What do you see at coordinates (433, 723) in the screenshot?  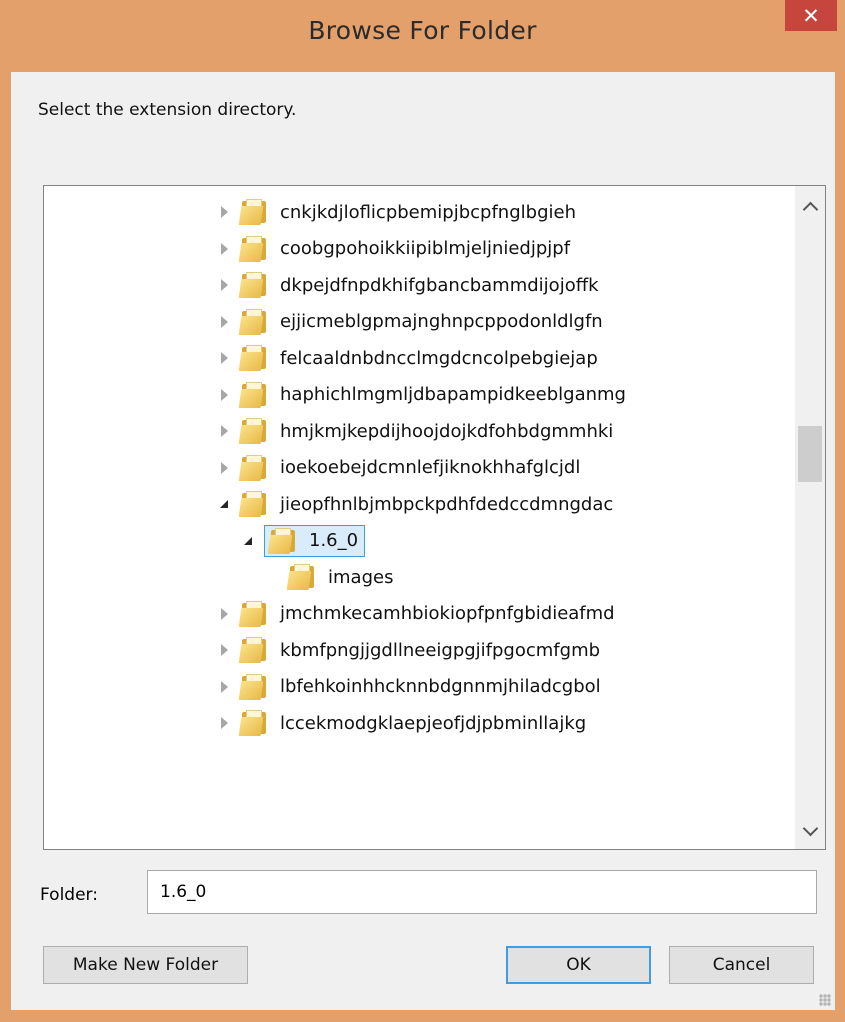 I see `tree-item-label: lccekmodgklaepjeofjdjpbminllajkg` at bounding box center [433, 723].